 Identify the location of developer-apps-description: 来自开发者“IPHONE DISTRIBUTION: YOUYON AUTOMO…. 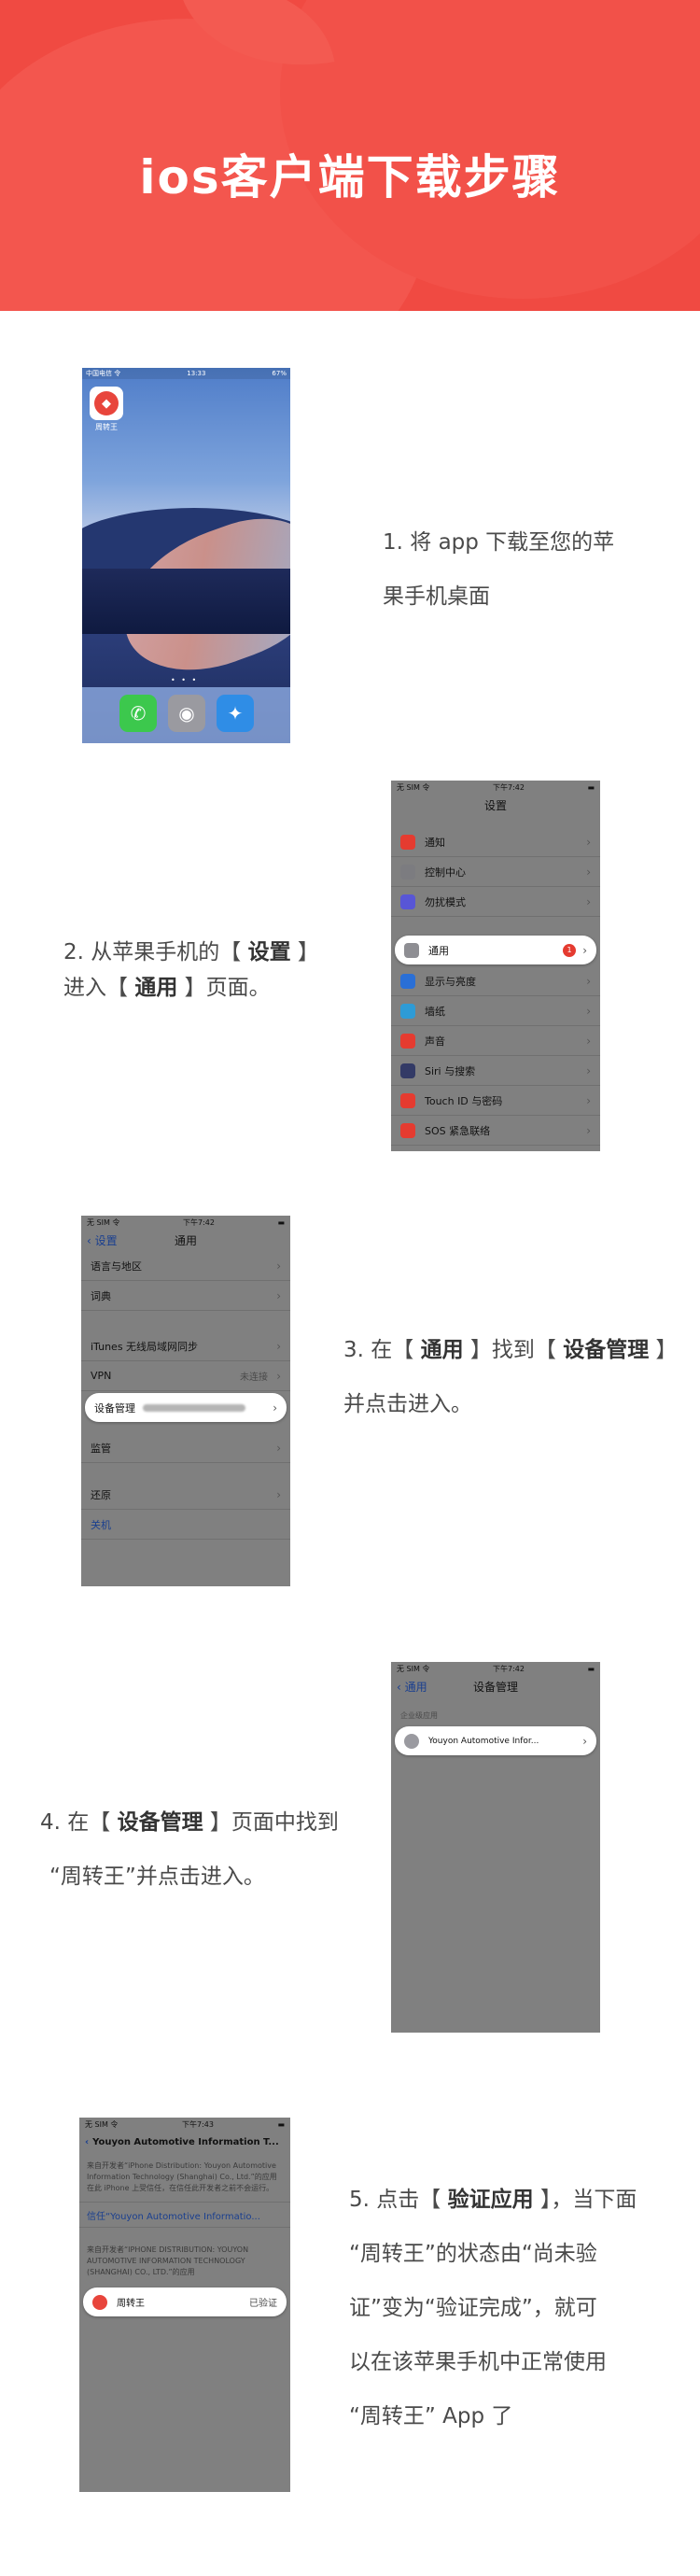
(168, 2261).